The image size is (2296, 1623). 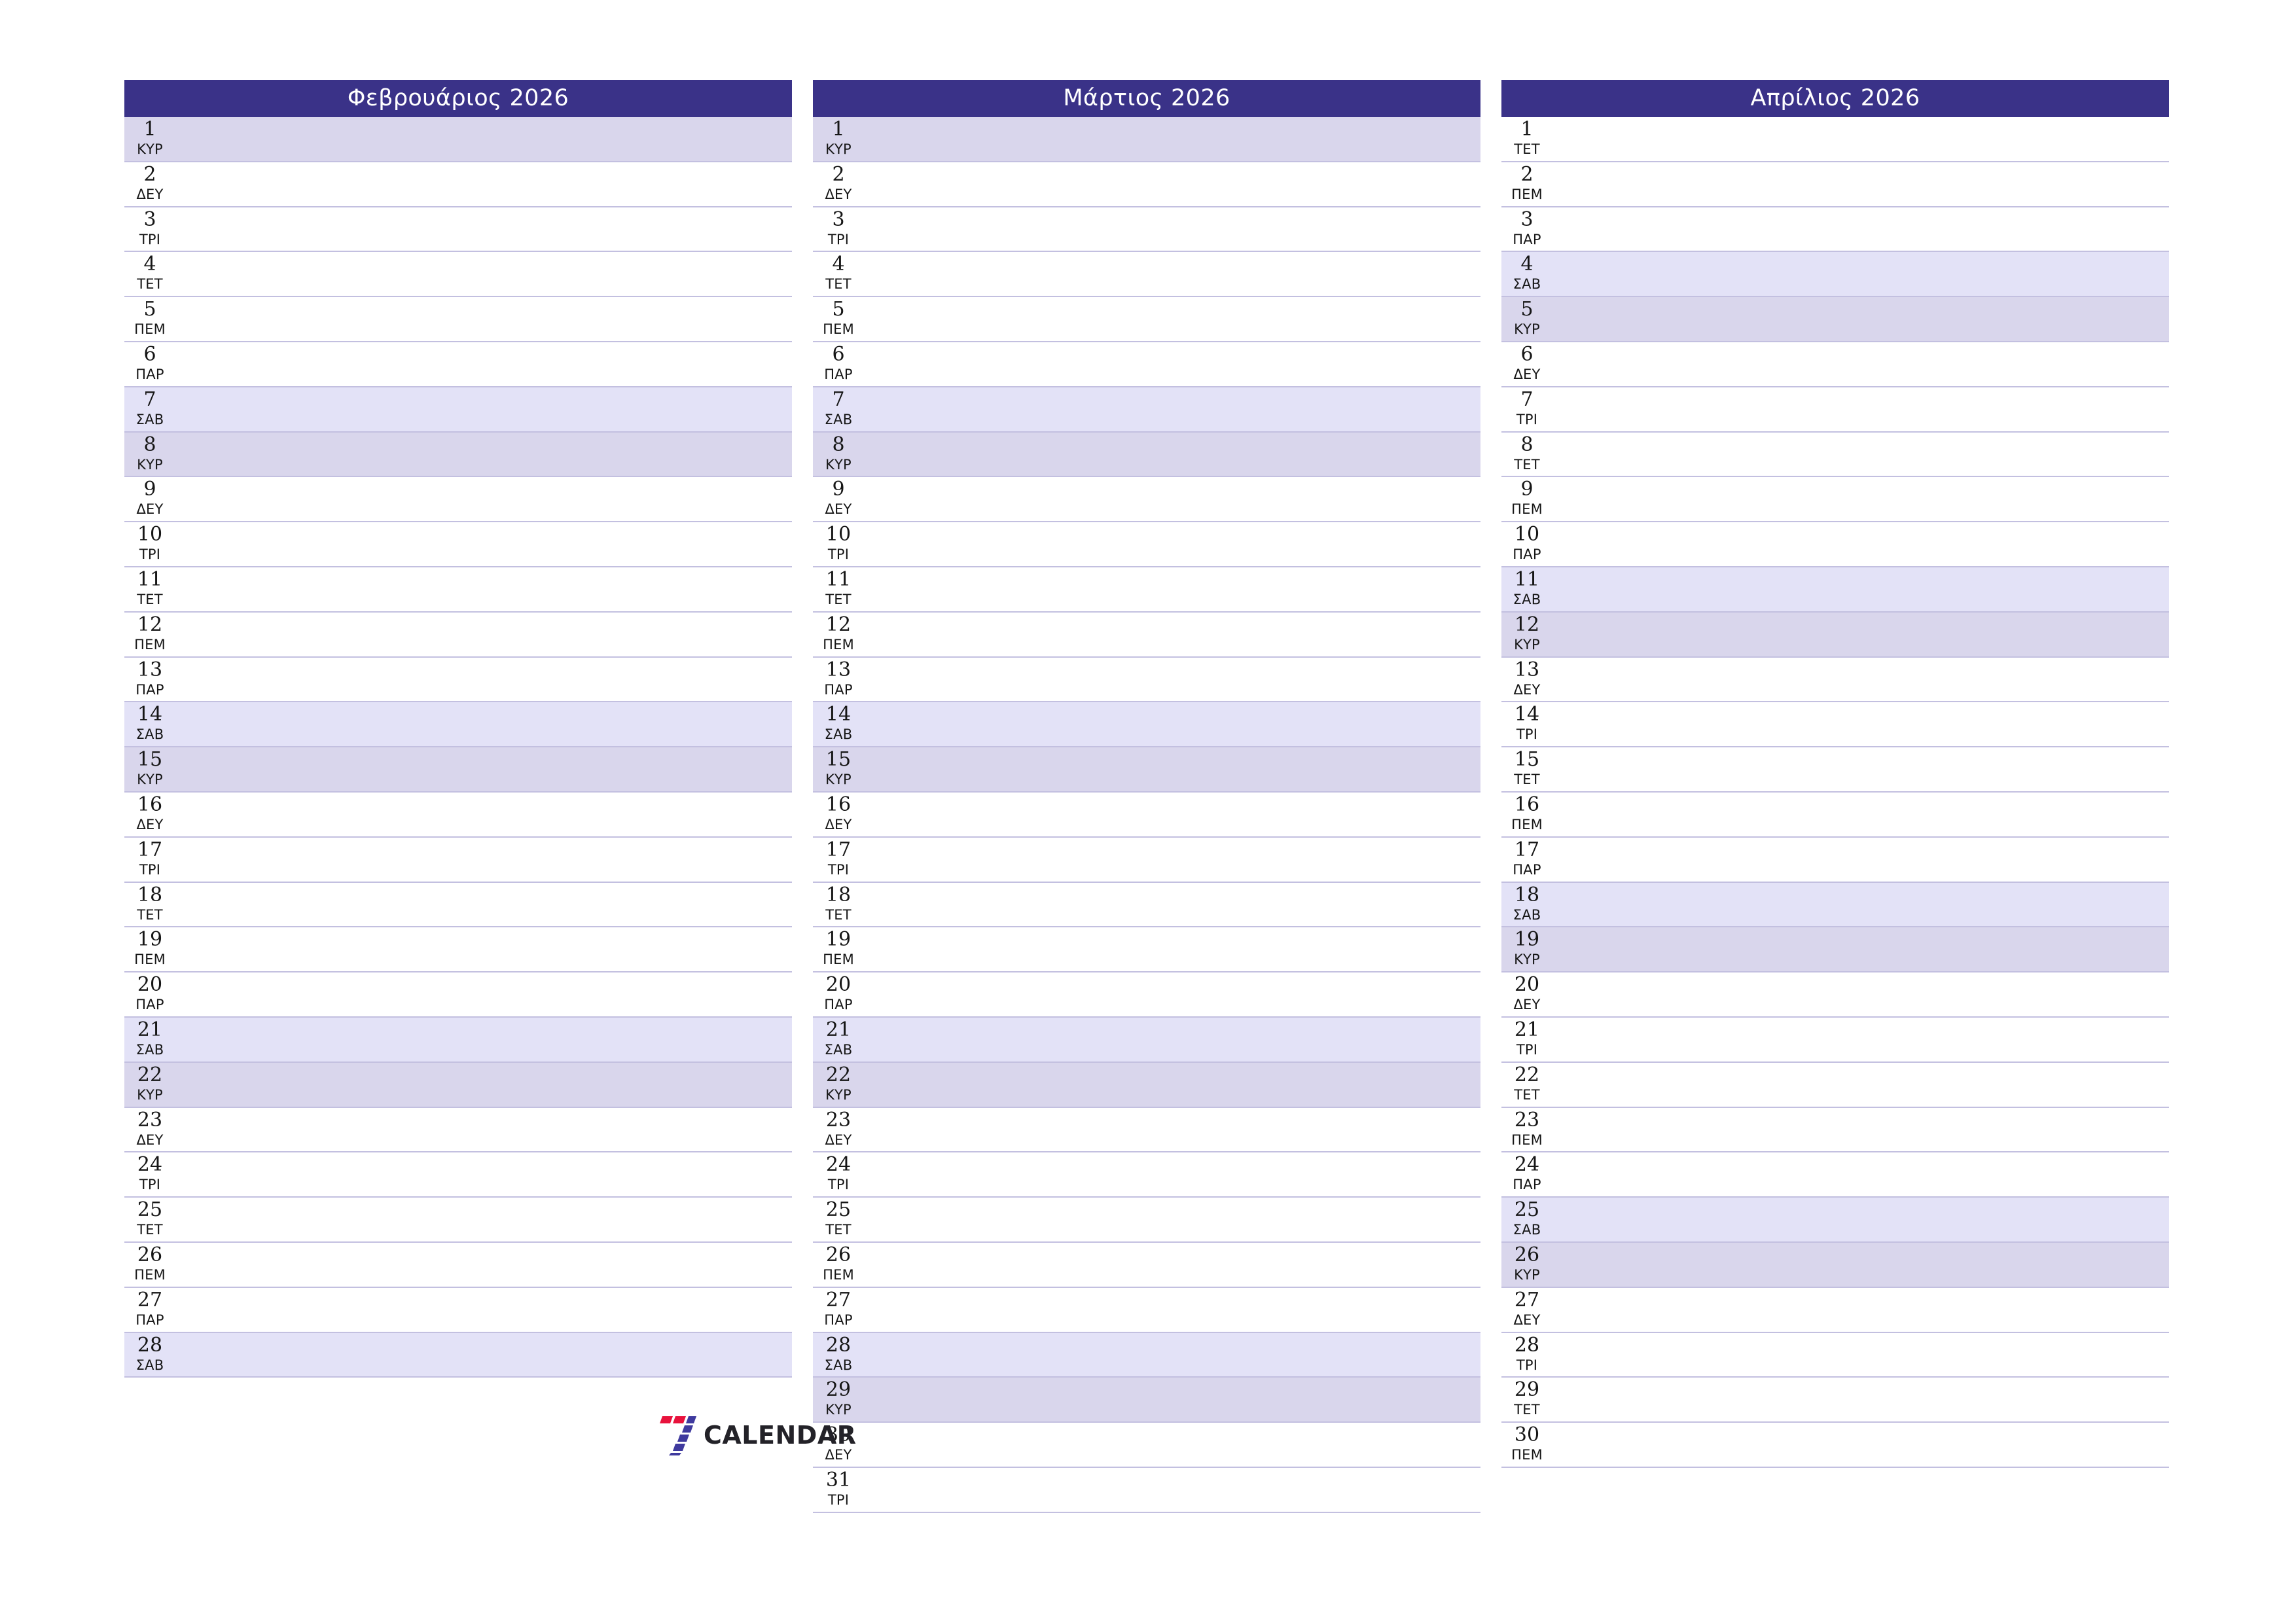 What do you see at coordinates (1146, 1085) in the screenshot?
I see `day-row: 22 ΚΥΡ` at bounding box center [1146, 1085].